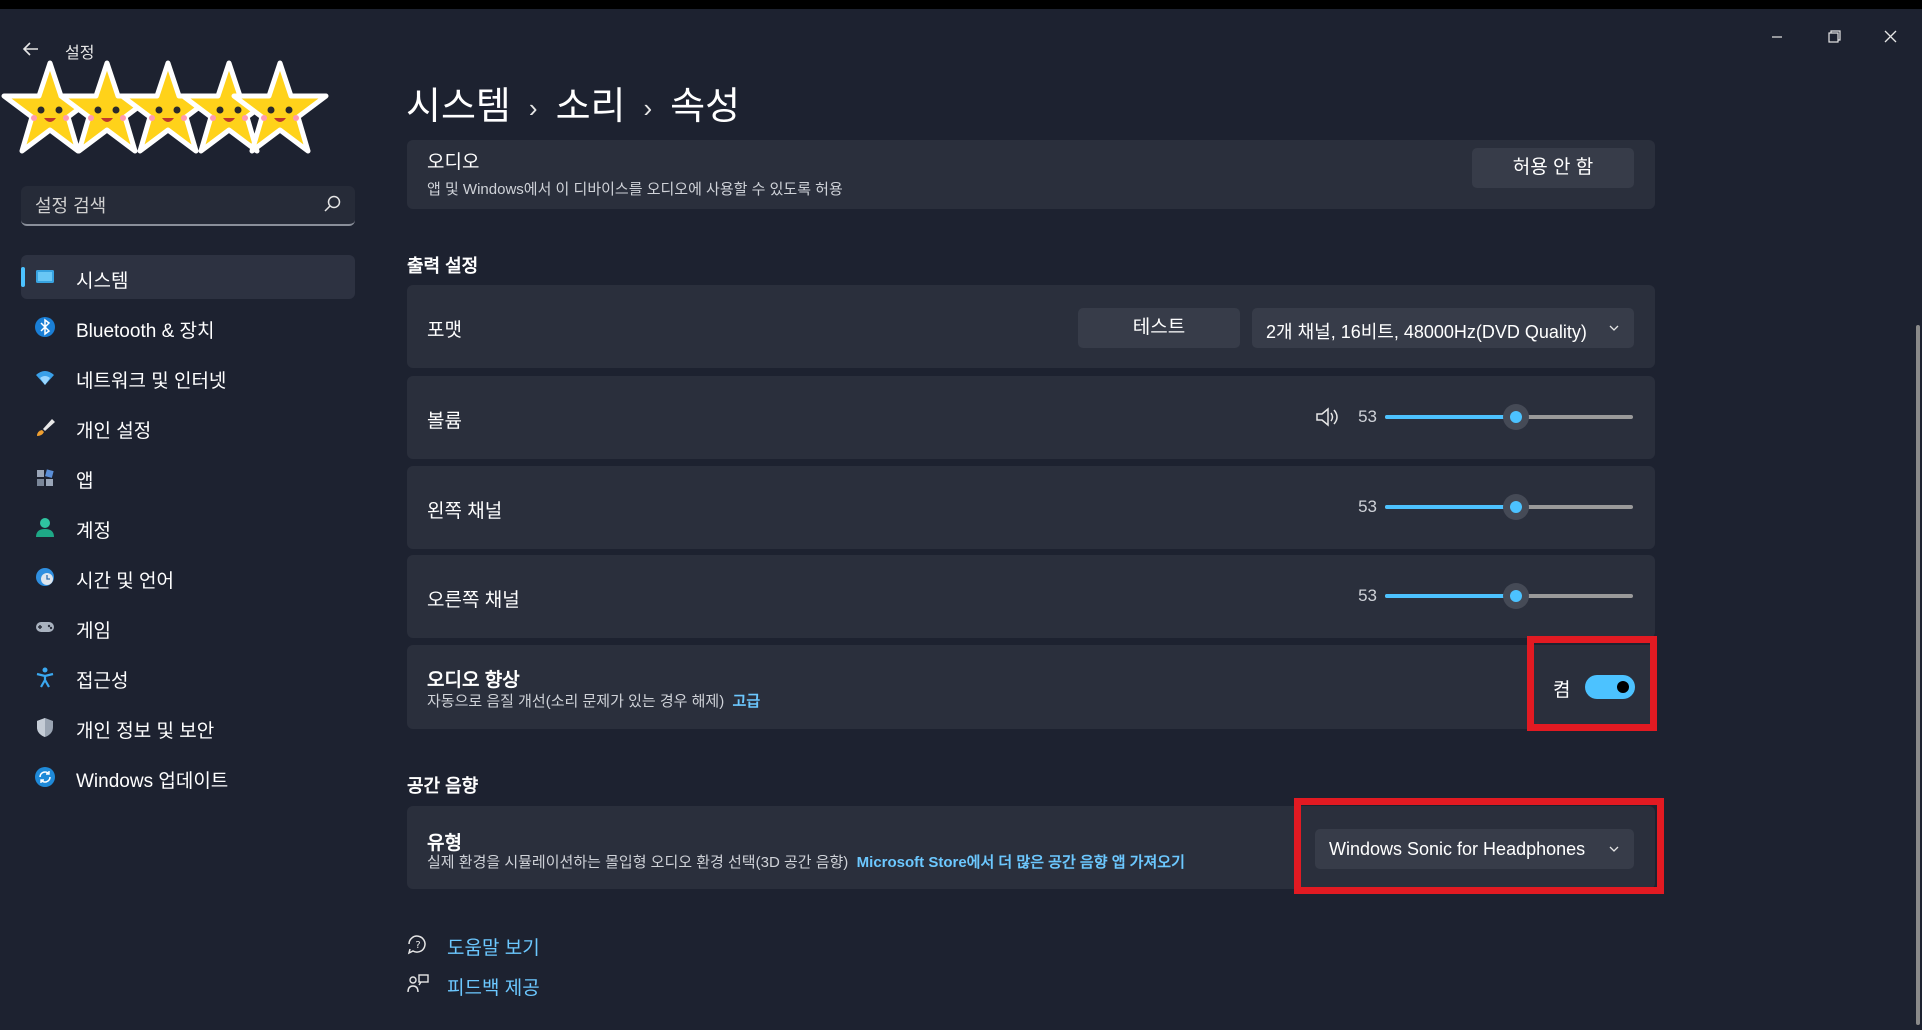 The width and height of the screenshot is (1922, 1030). Describe the element at coordinates (125, 581) in the screenshot. I see `sidebar-item-label: 시간 및 언어` at that location.